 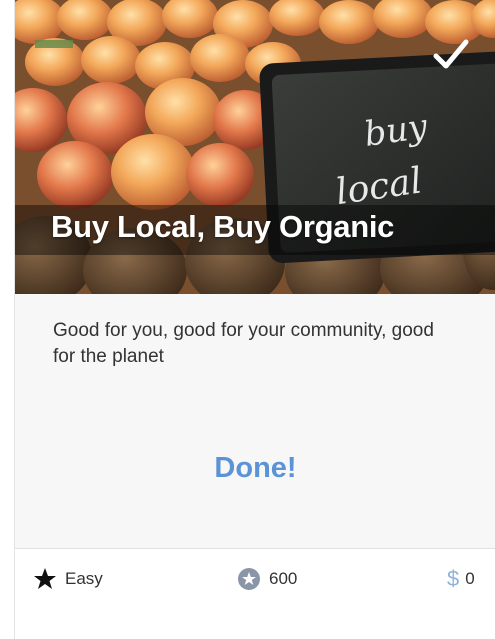 What do you see at coordinates (84, 578) in the screenshot?
I see `difficulty-label: Easy` at bounding box center [84, 578].